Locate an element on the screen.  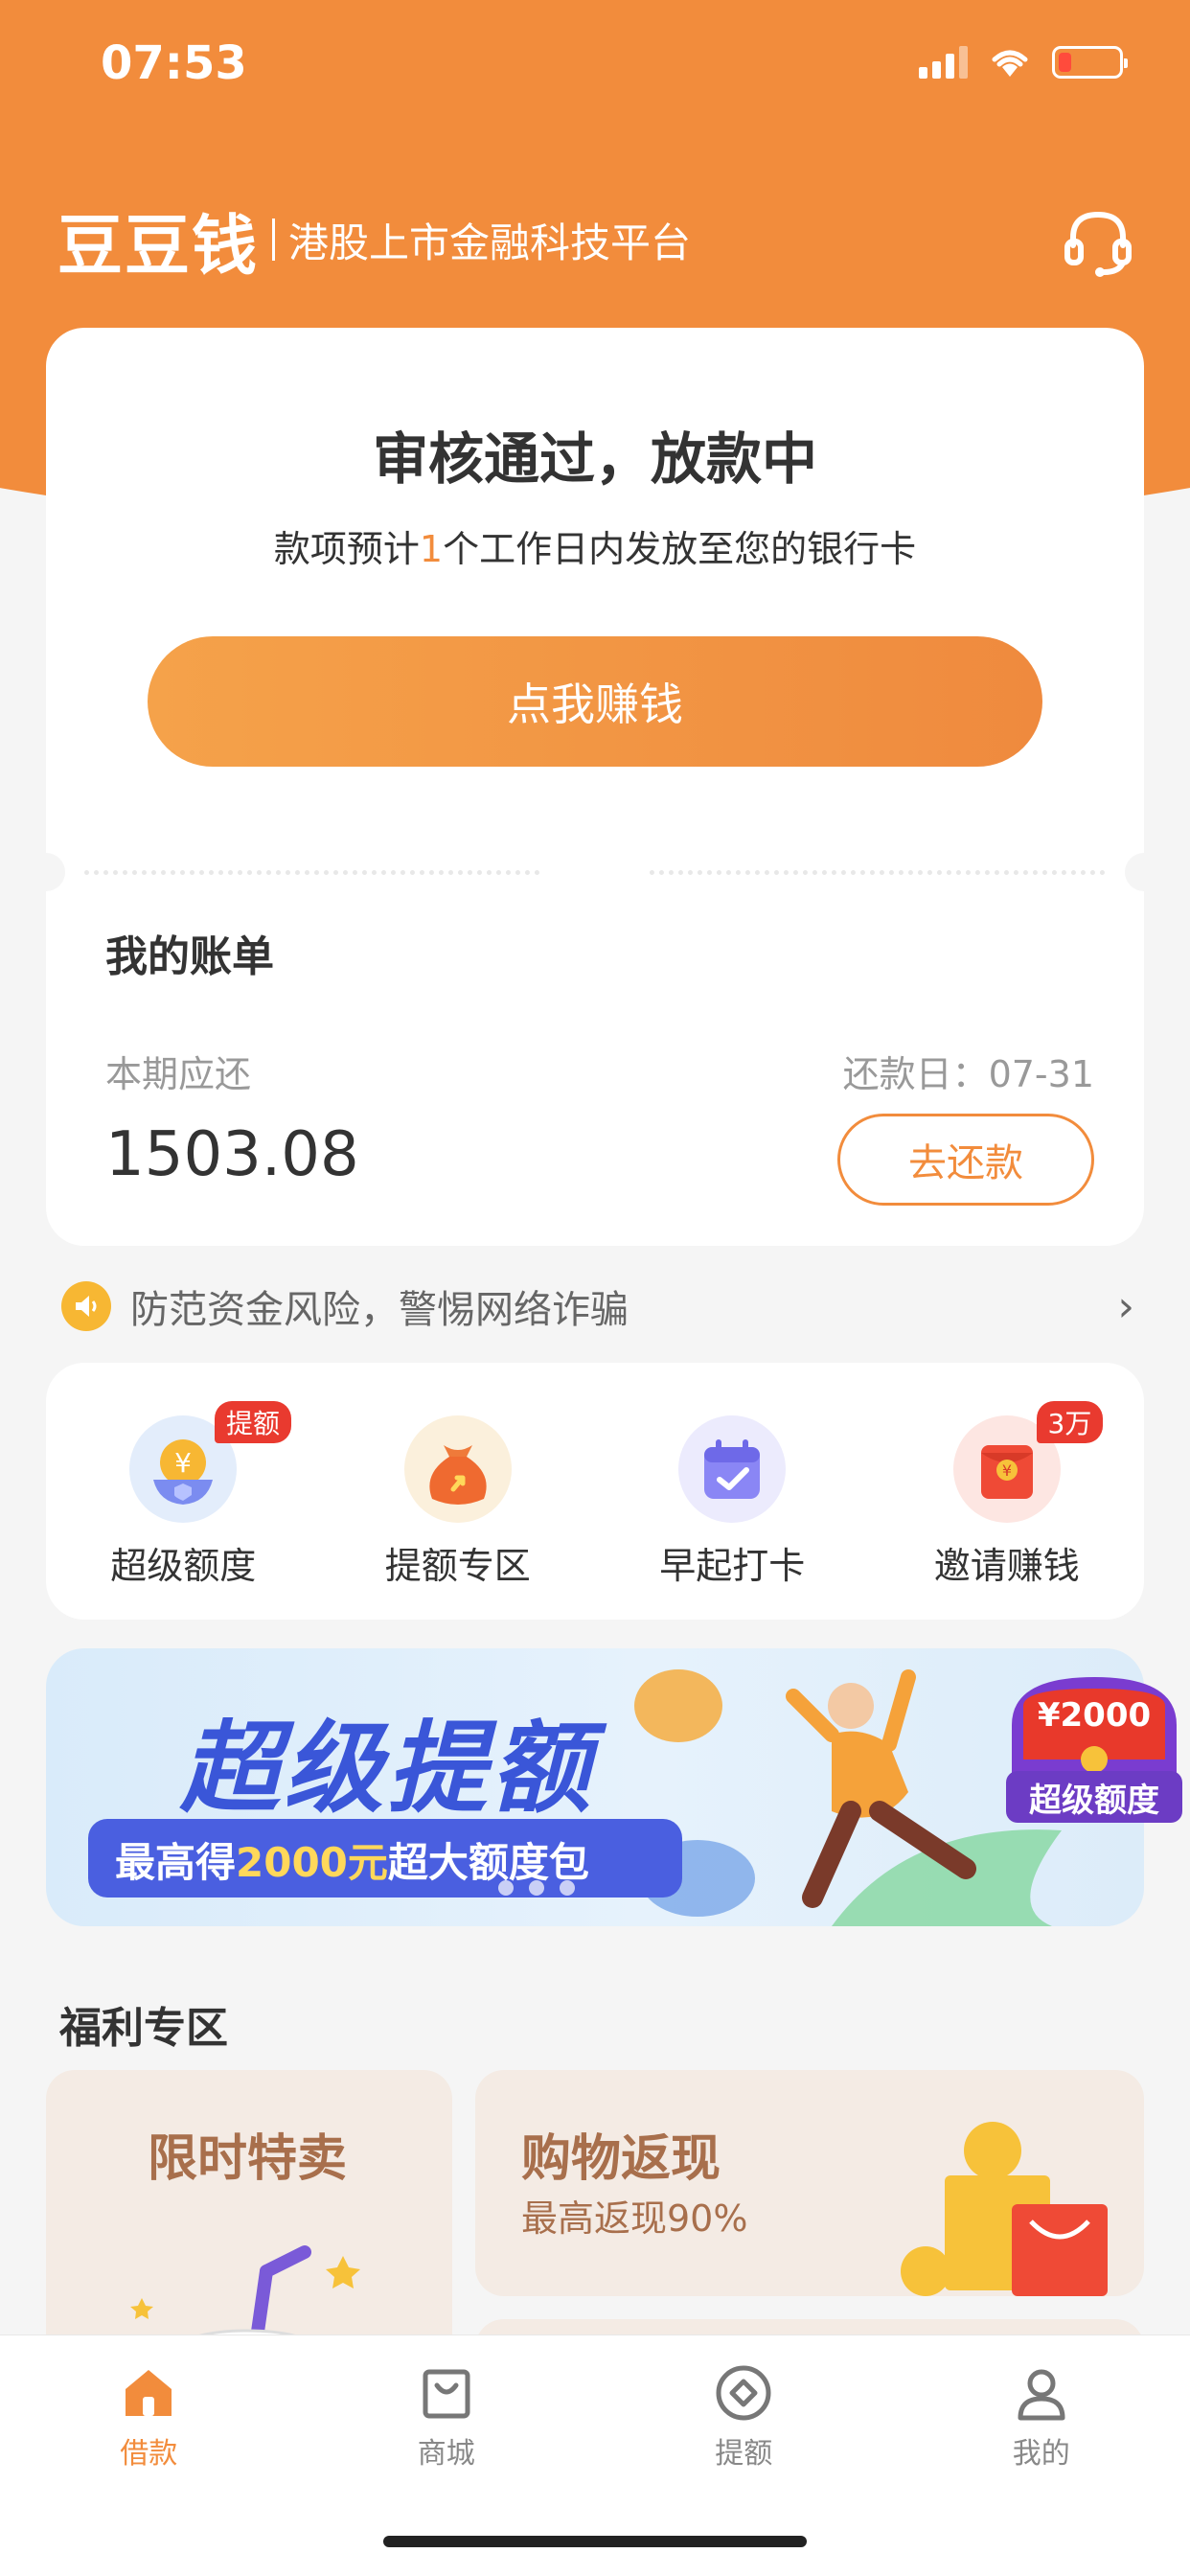
app-logo: 豆豆钱 is located at coordinates (159, 246).